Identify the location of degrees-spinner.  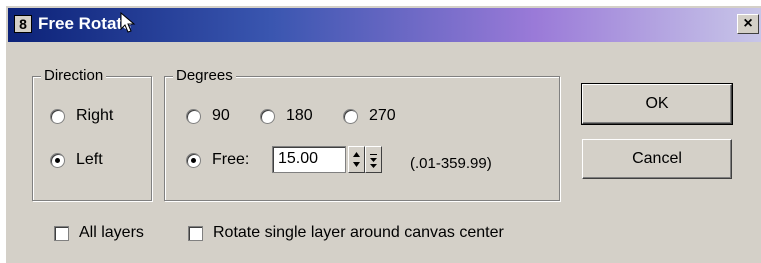
(365, 159).